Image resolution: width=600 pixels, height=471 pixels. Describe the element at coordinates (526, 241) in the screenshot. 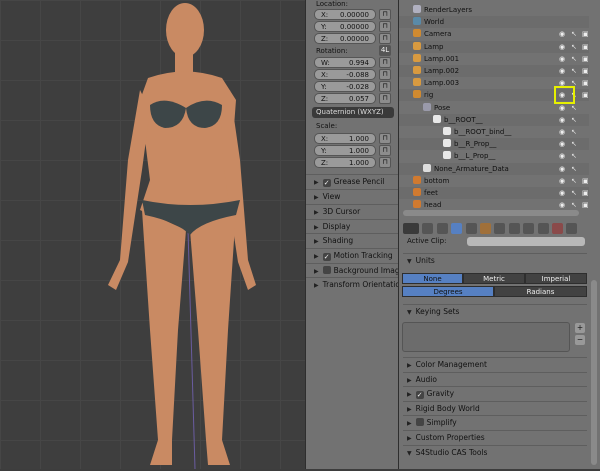

I see `active-clip-field` at that location.